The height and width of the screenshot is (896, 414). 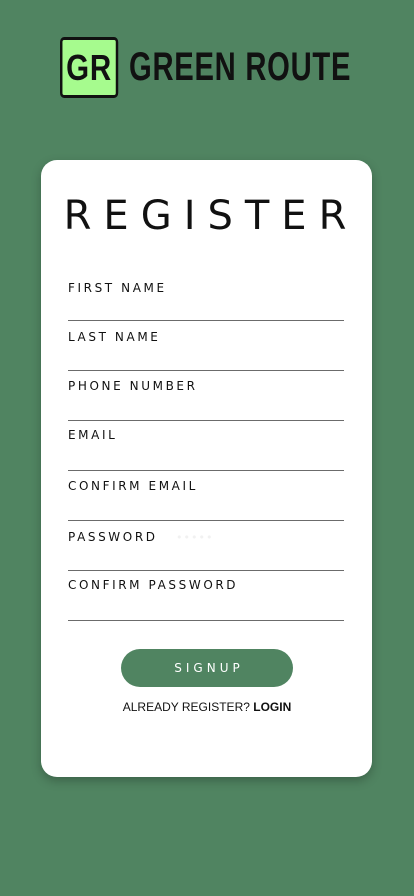 I want to click on email-label: EMAIL, so click(x=93, y=435).